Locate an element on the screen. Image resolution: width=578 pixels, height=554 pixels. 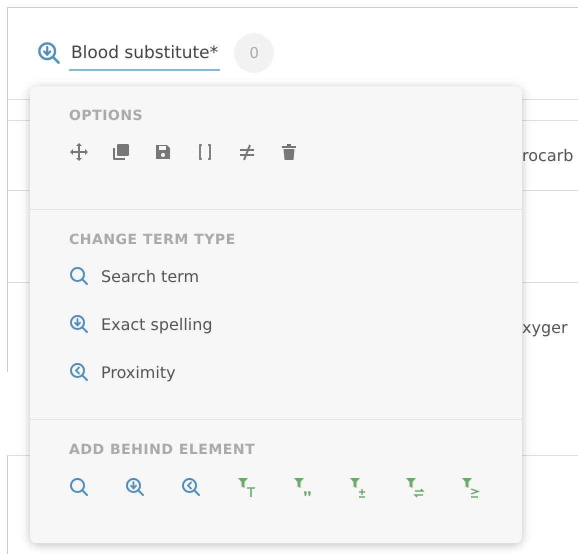
copy-icon is located at coordinates (121, 152).